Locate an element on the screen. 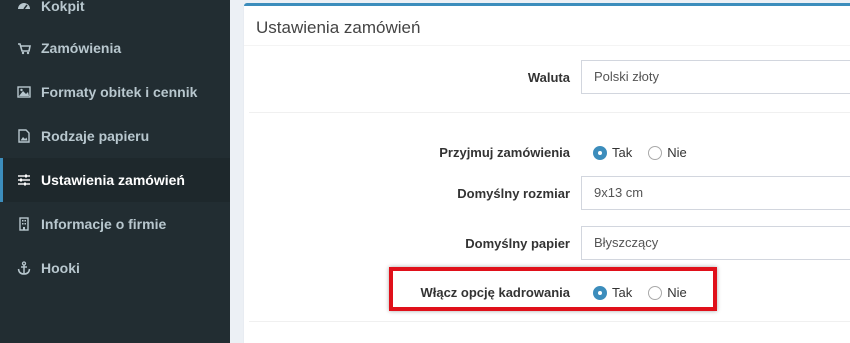  sidebar-item-informacje-o-firmie: Informacje o firmie is located at coordinates (115, 224).